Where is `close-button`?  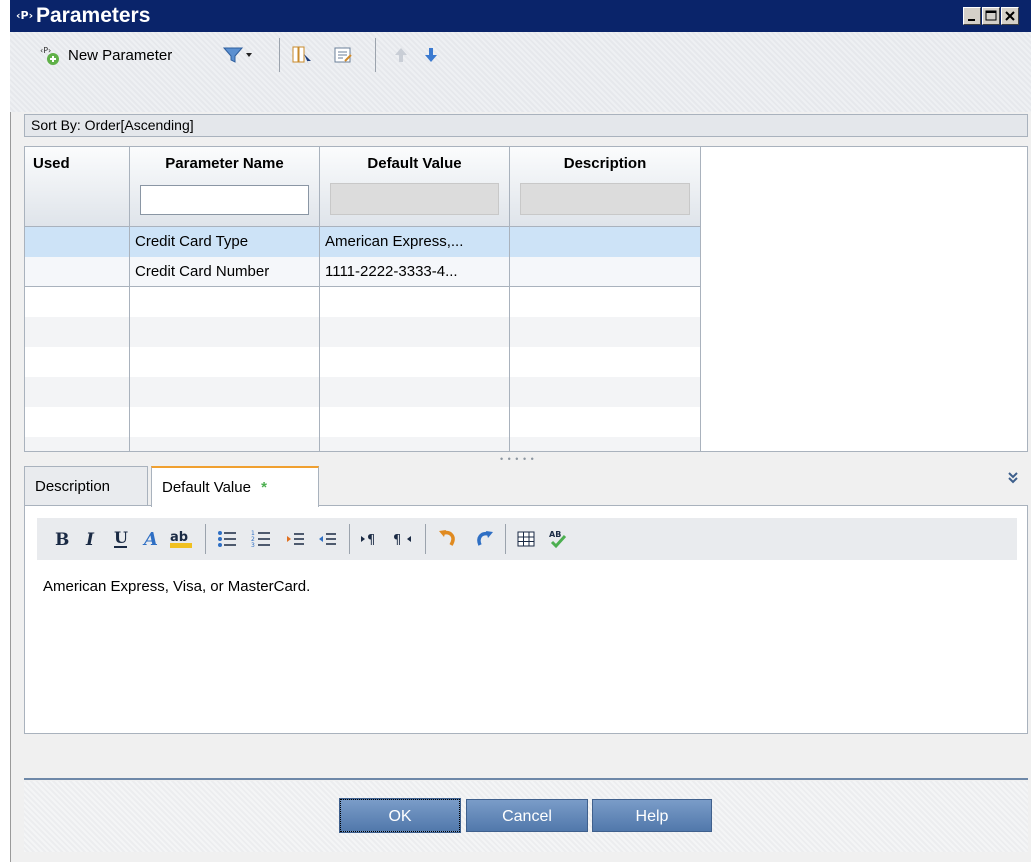
close-button is located at coordinates (1010, 16).